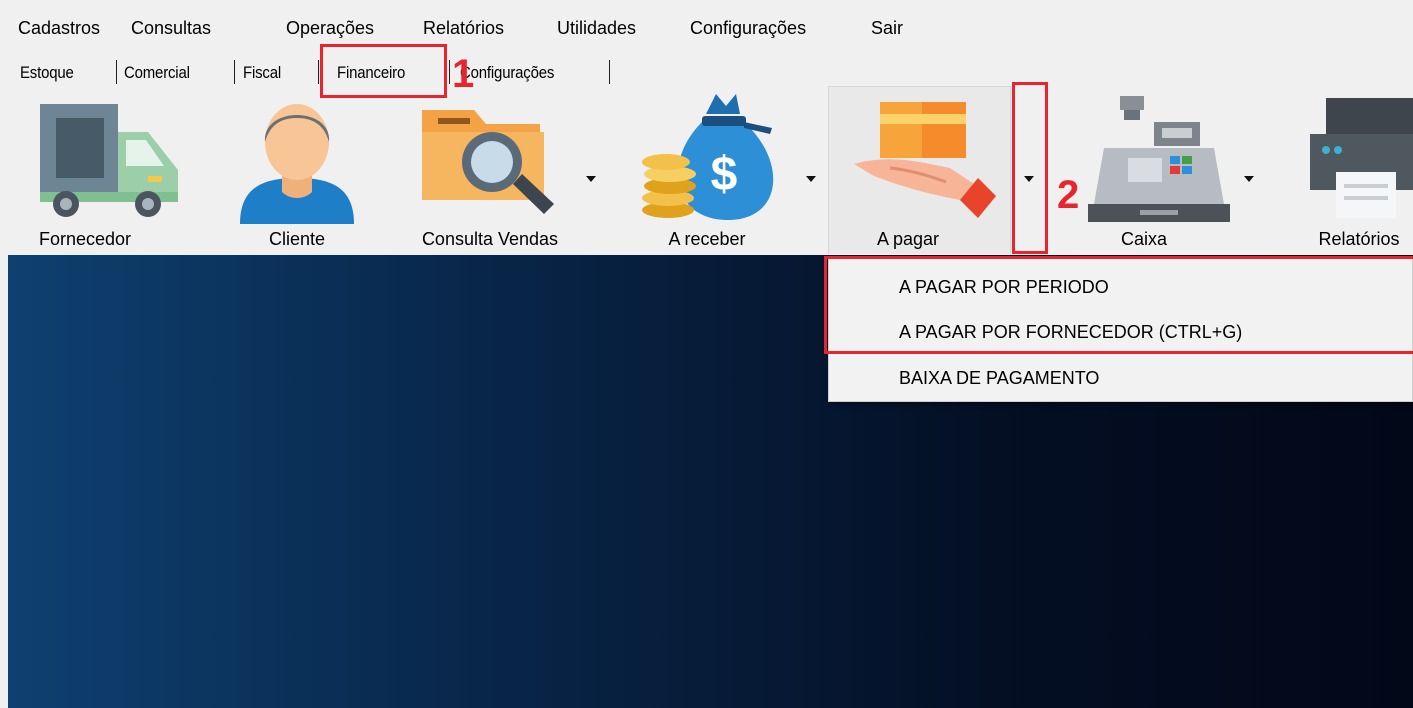 The width and height of the screenshot is (1413, 708). I want to click on consulta-vendas-button: Consulta Vendas, so click(500, 169).